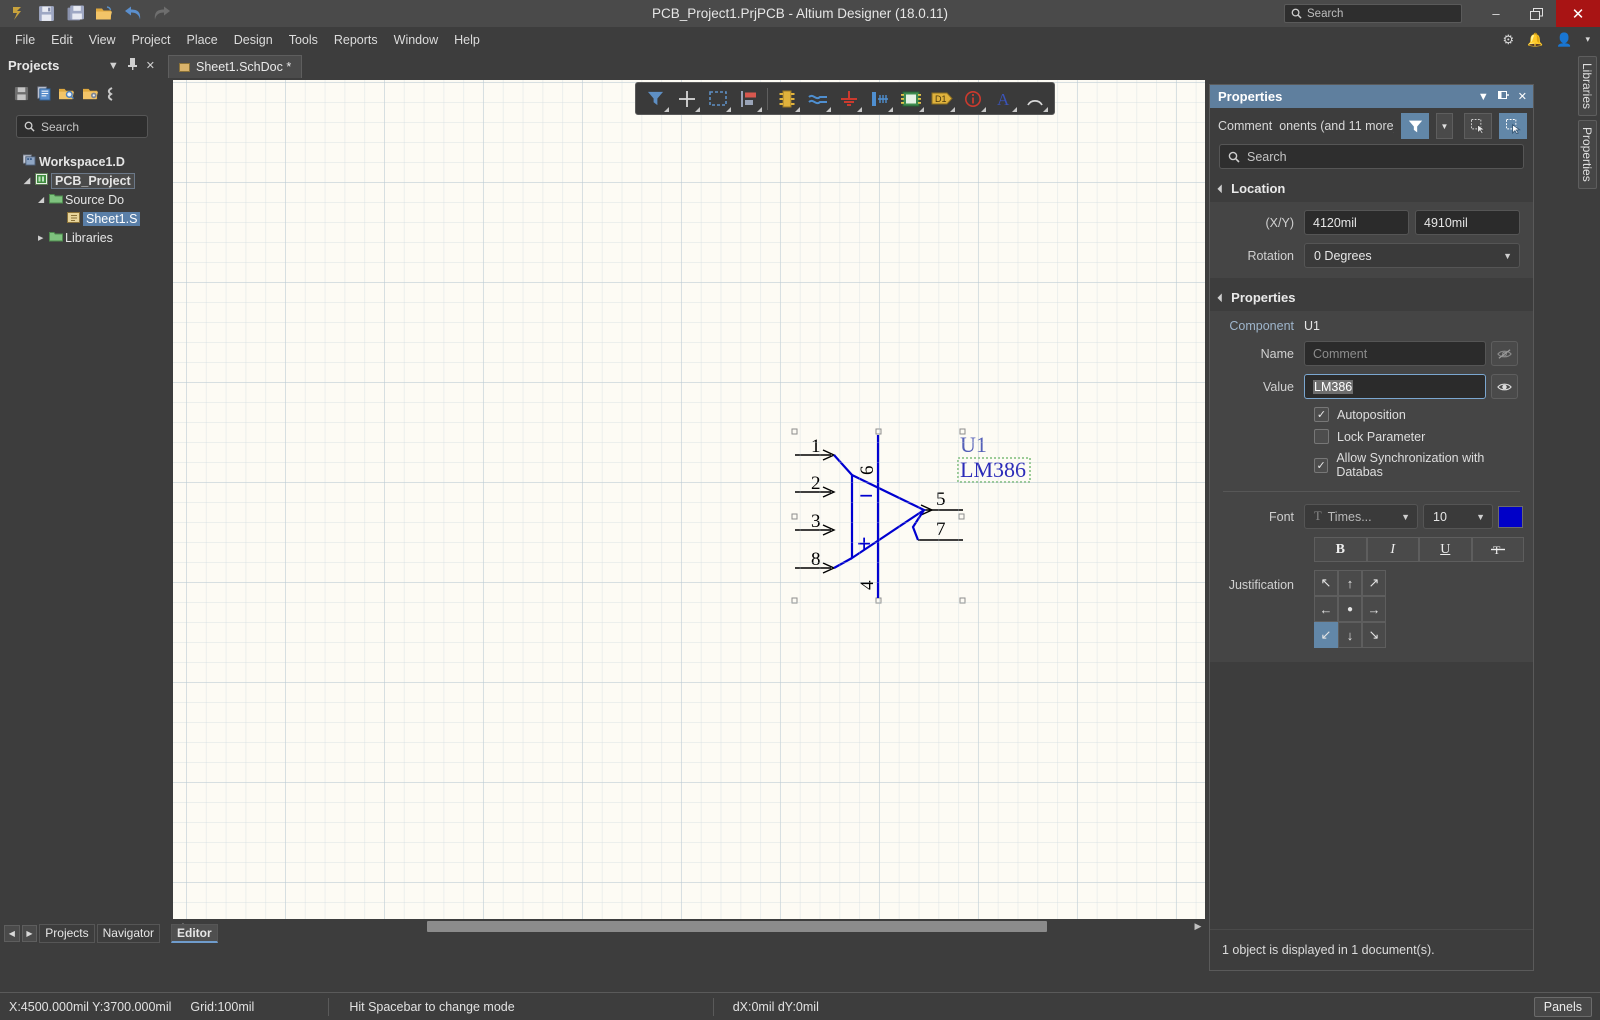 The height and width of the screenshot is (1020, 1600). What do you see at coordinates (848, 98) in the screenshot?
I see `place-gnd-power-port-icon` at bounding box center [848, 98].